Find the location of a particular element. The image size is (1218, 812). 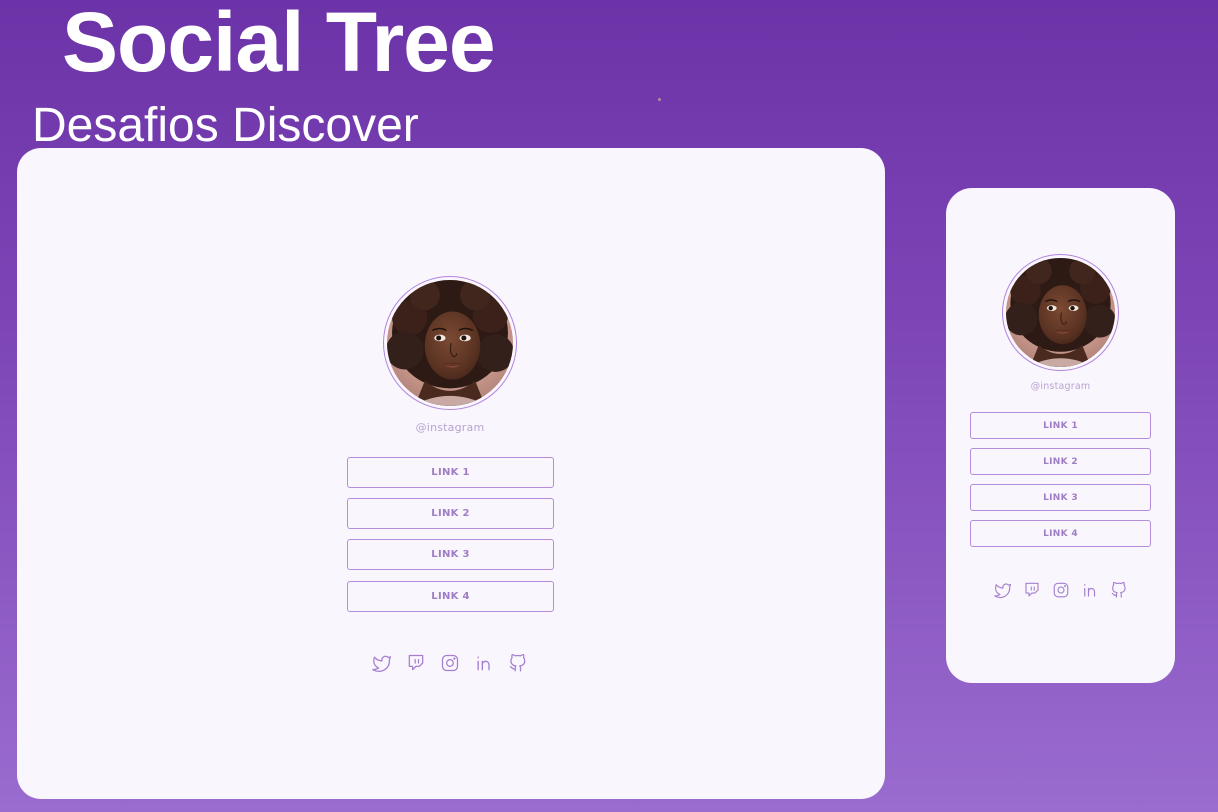

mobile-preview-card: @instagram LINK 1 LINK 2 LINK 3 LINK 4 is located at coordinates (1060, 435).